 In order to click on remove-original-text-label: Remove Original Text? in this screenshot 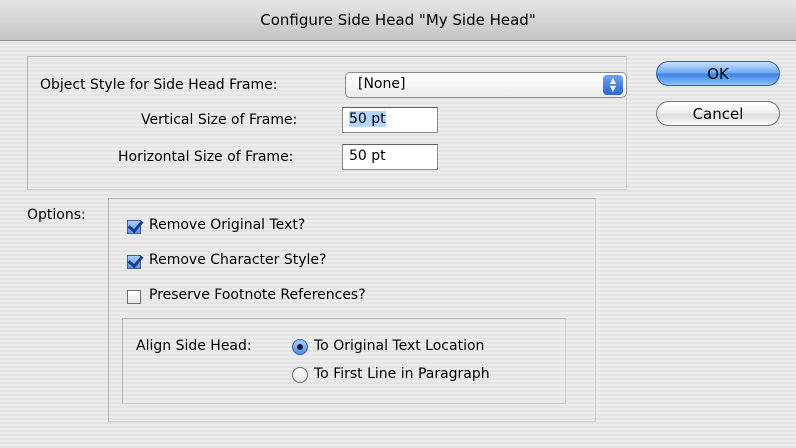, I will do `click(227, 225)`.